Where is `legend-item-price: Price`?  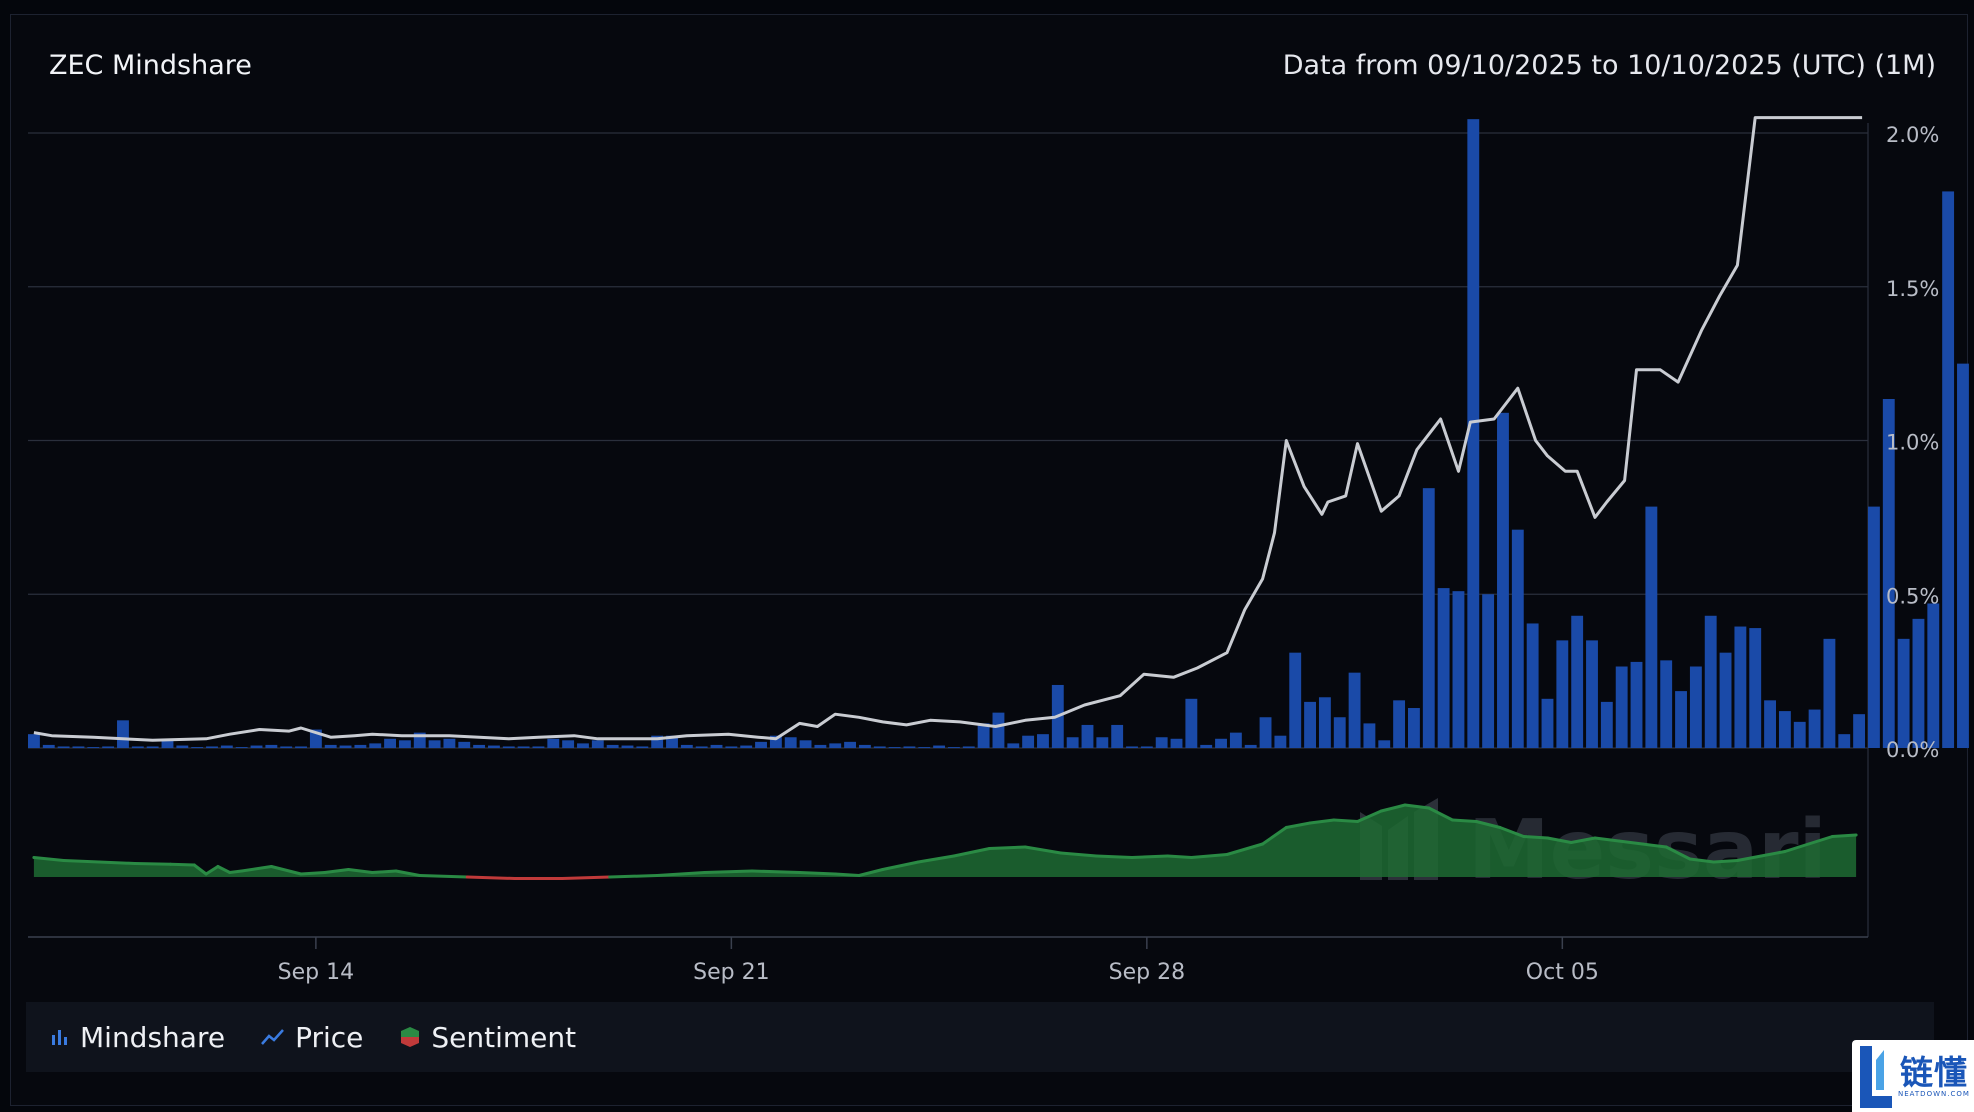 legend-item-price: Price is located at coordinates (312, 1037).